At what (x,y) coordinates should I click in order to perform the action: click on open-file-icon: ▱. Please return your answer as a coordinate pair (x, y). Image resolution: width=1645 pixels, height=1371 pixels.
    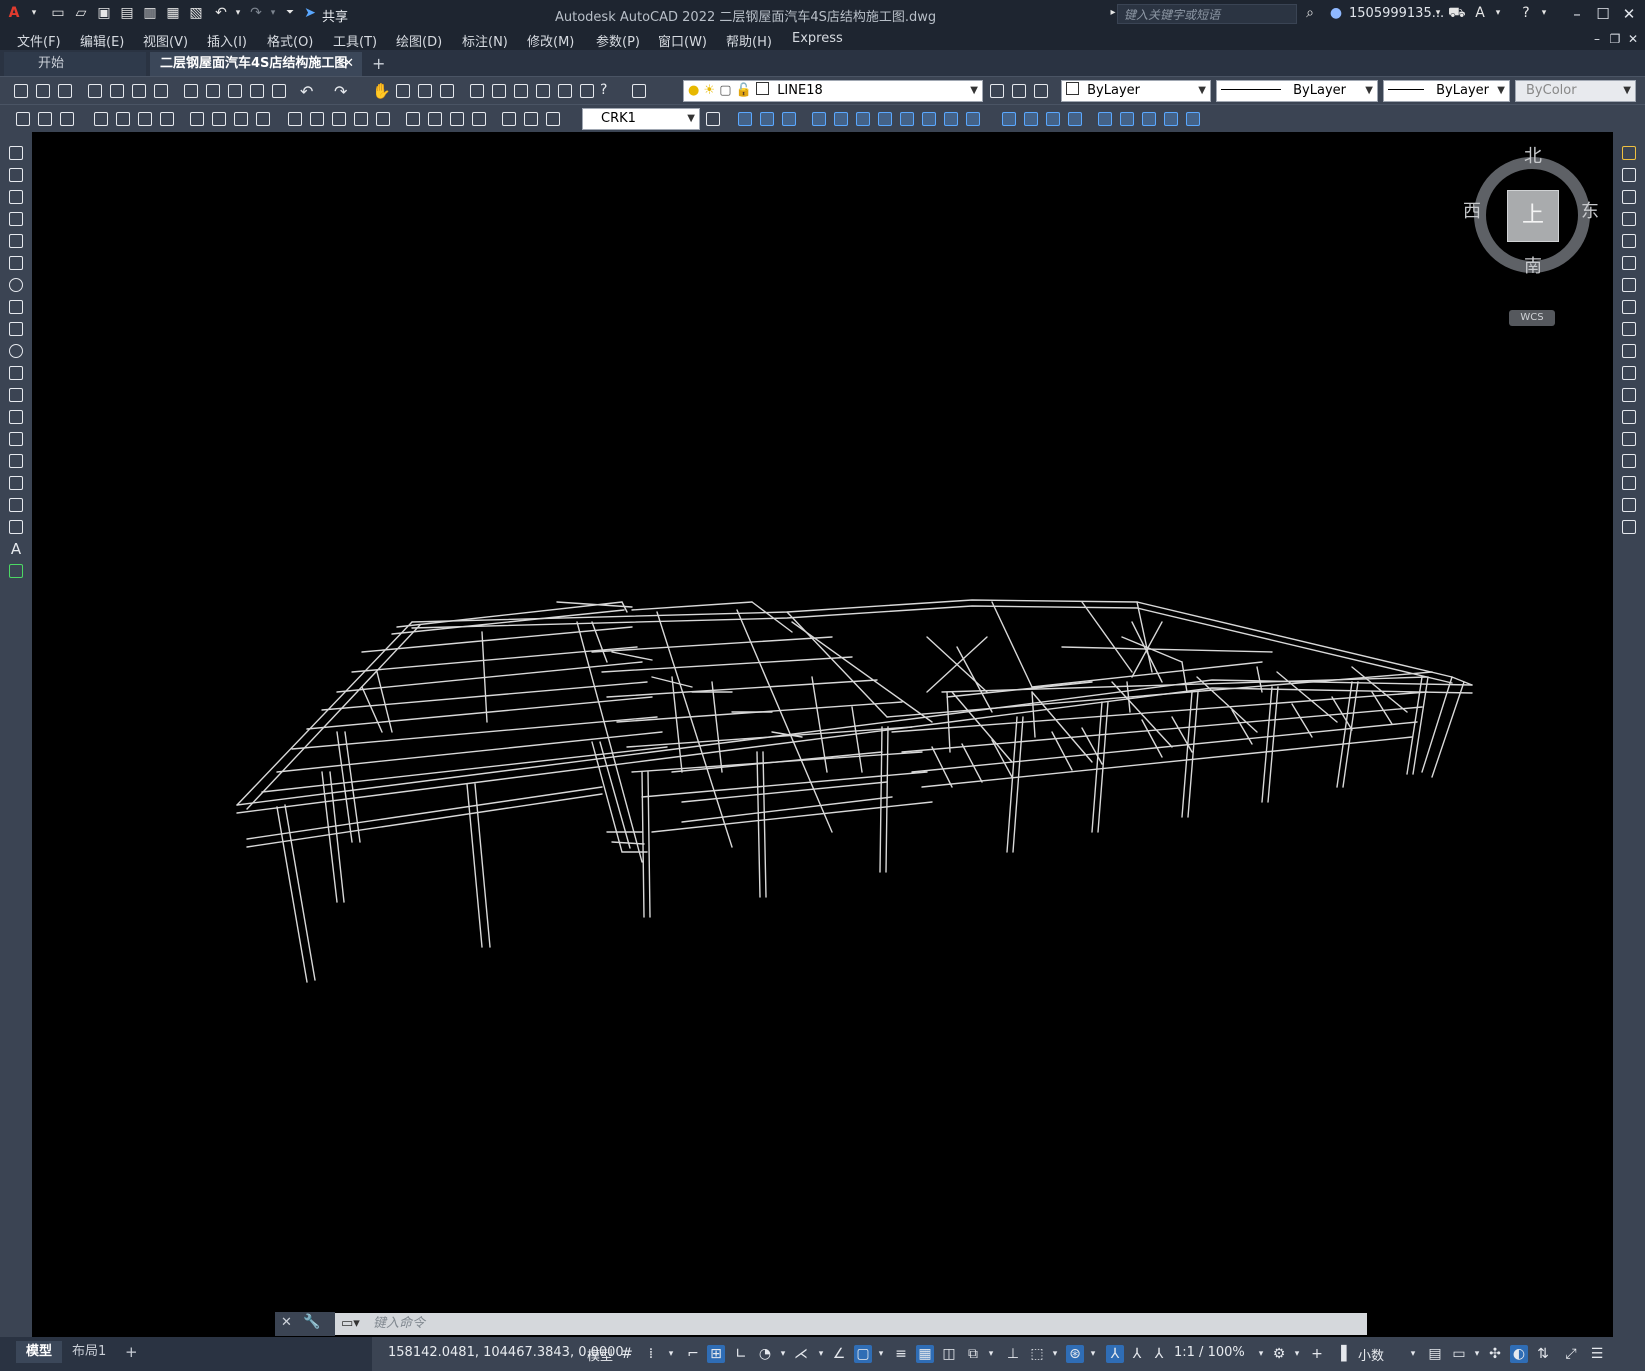
    Looking at the image, I should click on (81, 13).